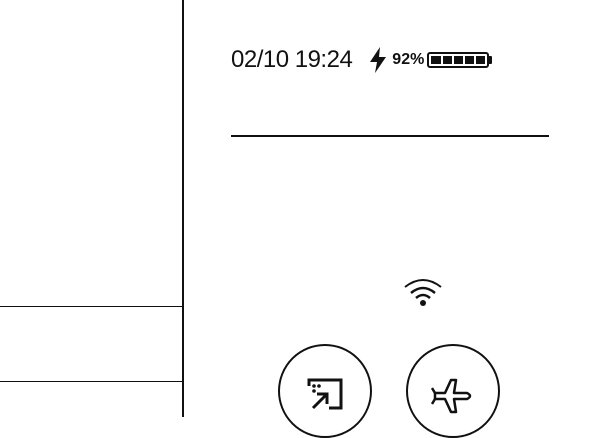 This screenshot has height=438, width=597. Describe the element at coordinates (408, 59) in the screenshot. I see `battery-percent: 92%` at that location.